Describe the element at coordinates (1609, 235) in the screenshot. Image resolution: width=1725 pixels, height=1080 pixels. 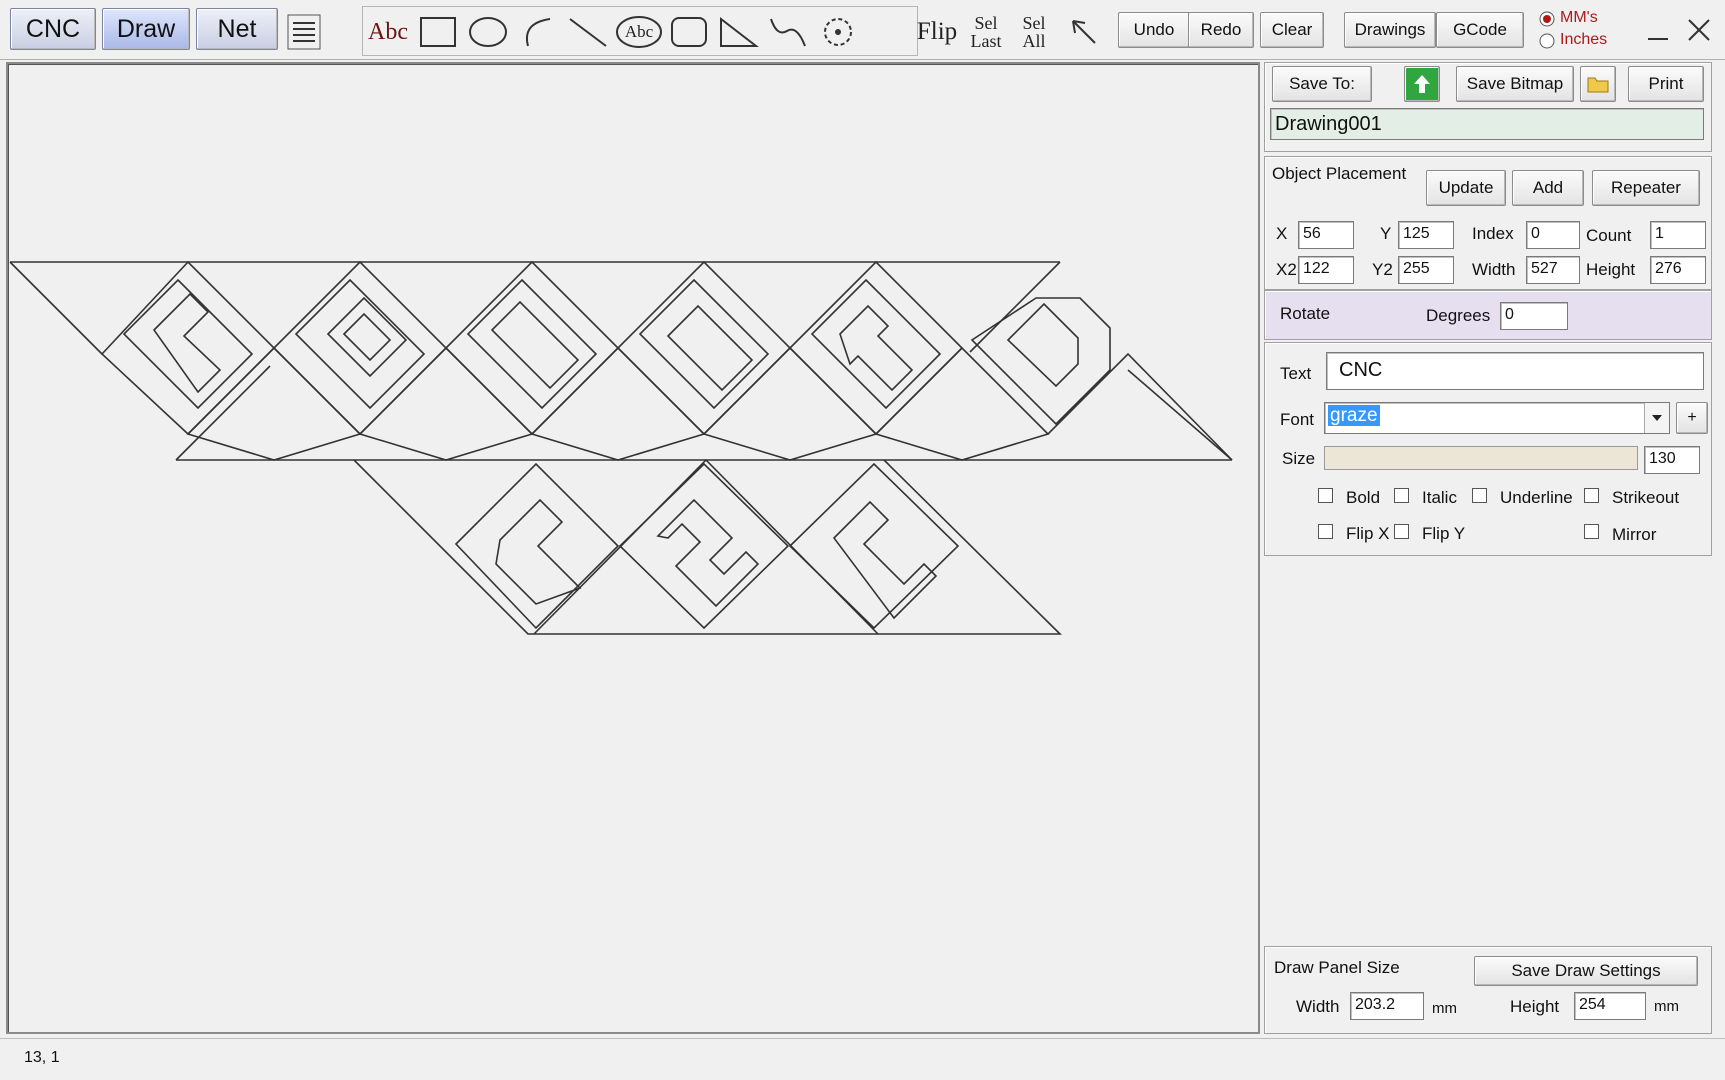
I see `count-label: Count` at that location.